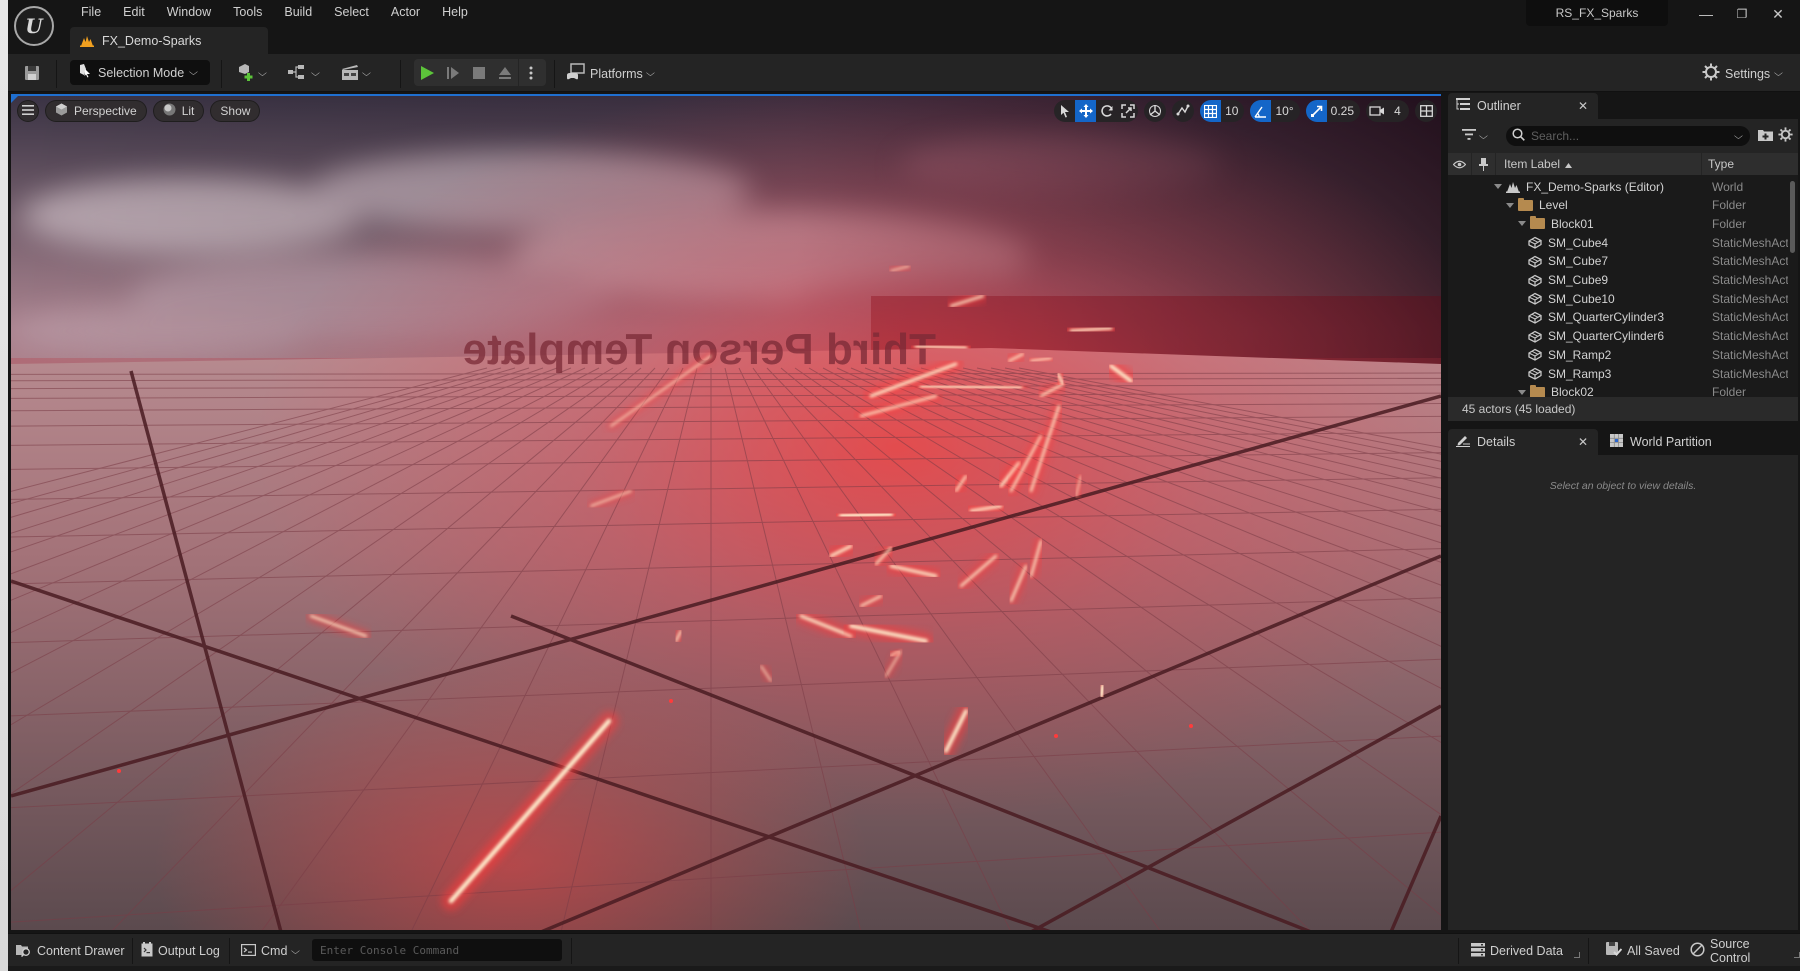 The width and height of the screenshot is (1800, 971). Describe the element at coordinates (1618, 336) in the screenshot. I see `outliner-row: SM_QuarterCylinder6 StaticMeshActor` at that location.